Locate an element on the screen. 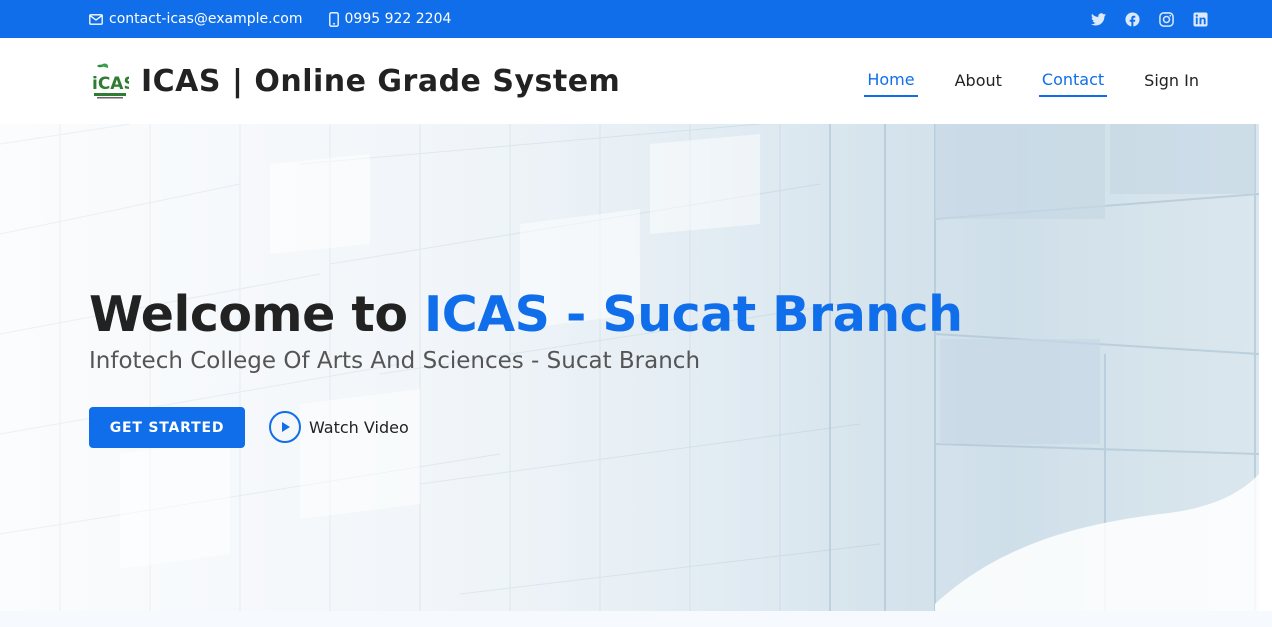 The height and width of the screenshot is (627, 1272). hero-title-prefix: Welcome to is located at coordinates (257, 314).